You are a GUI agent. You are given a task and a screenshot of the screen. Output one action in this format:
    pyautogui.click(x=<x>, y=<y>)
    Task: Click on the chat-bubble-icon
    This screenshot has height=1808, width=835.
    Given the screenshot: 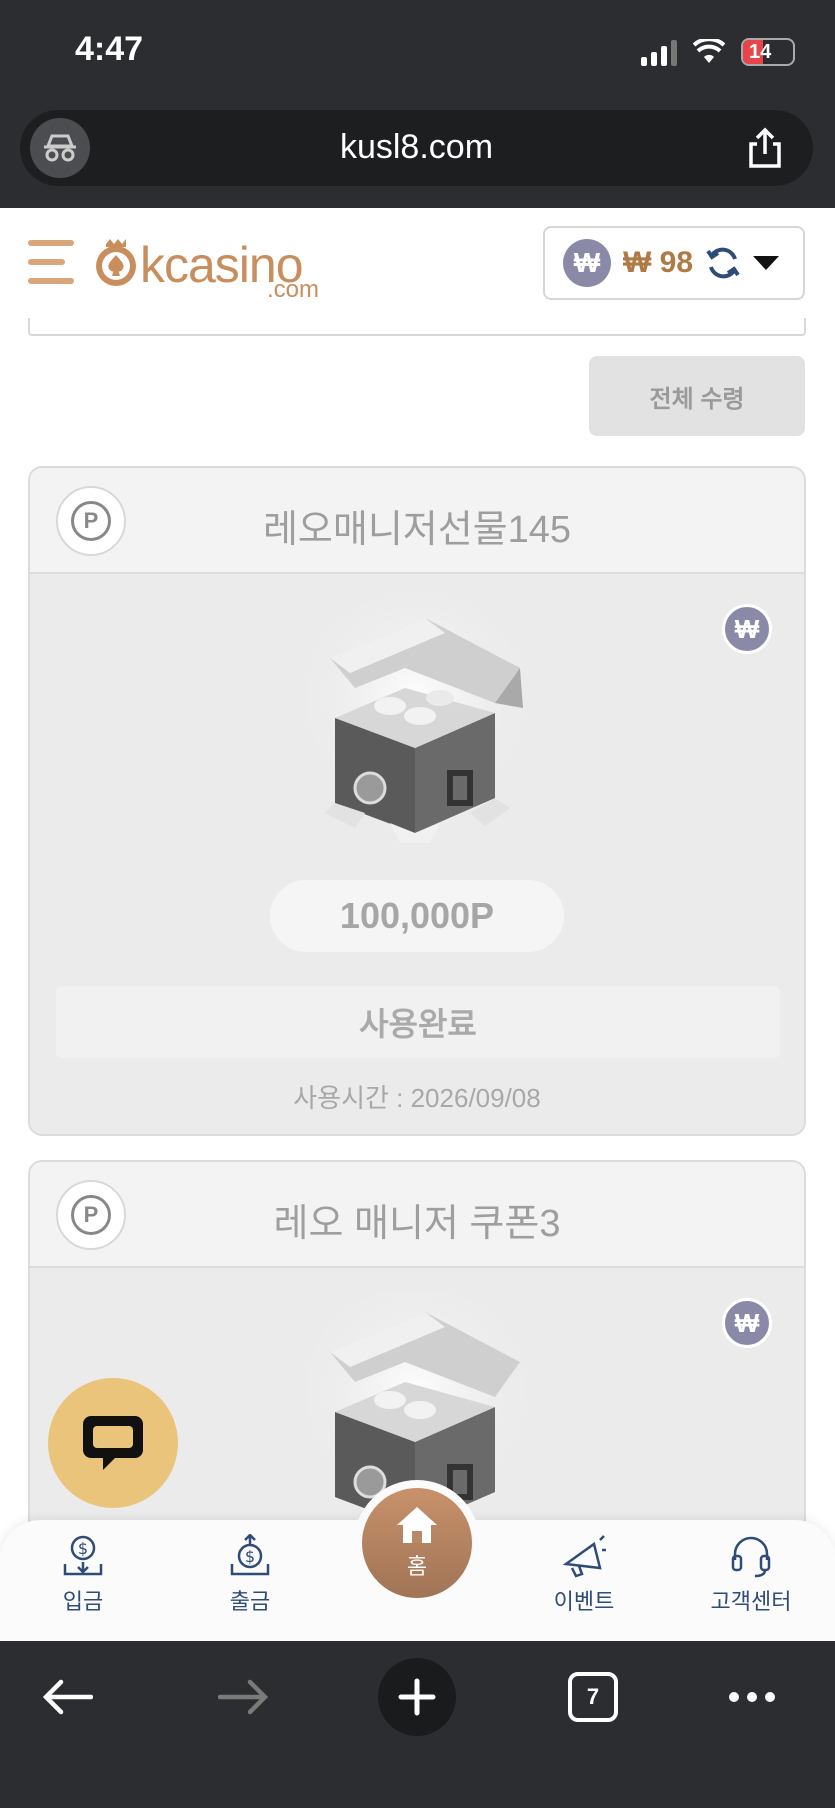 What is the action you would take?
    pyautogui.click(x=113, y=1443)
    